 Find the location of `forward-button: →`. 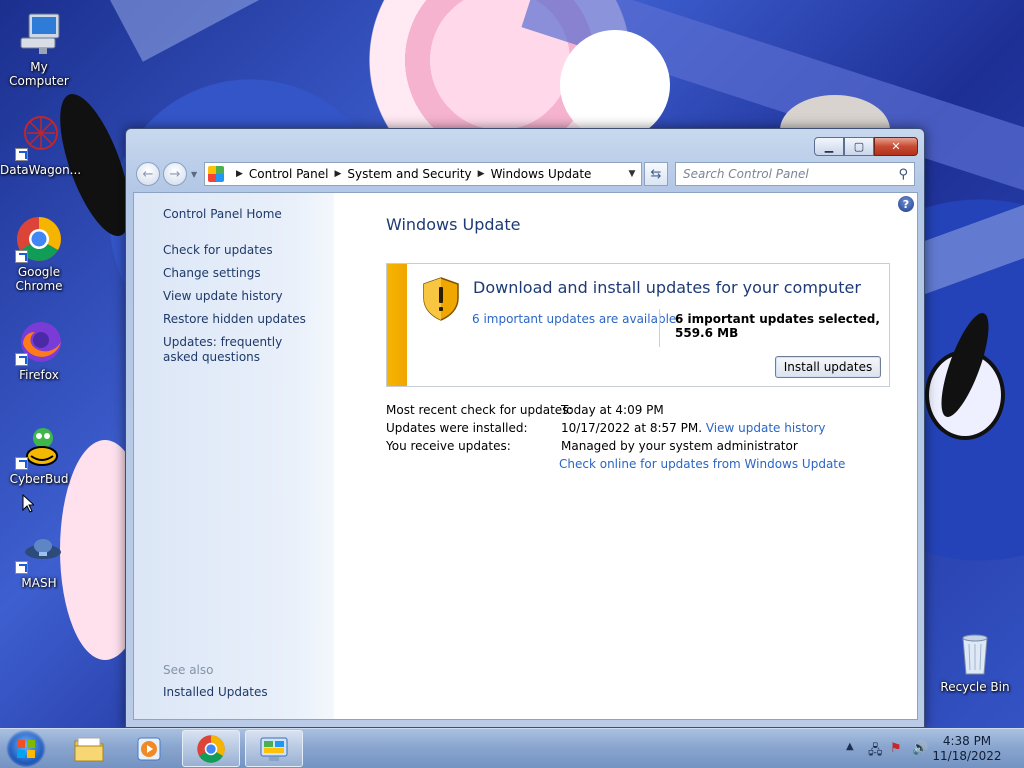

forward-button: → is located at coordinates (175, 174).